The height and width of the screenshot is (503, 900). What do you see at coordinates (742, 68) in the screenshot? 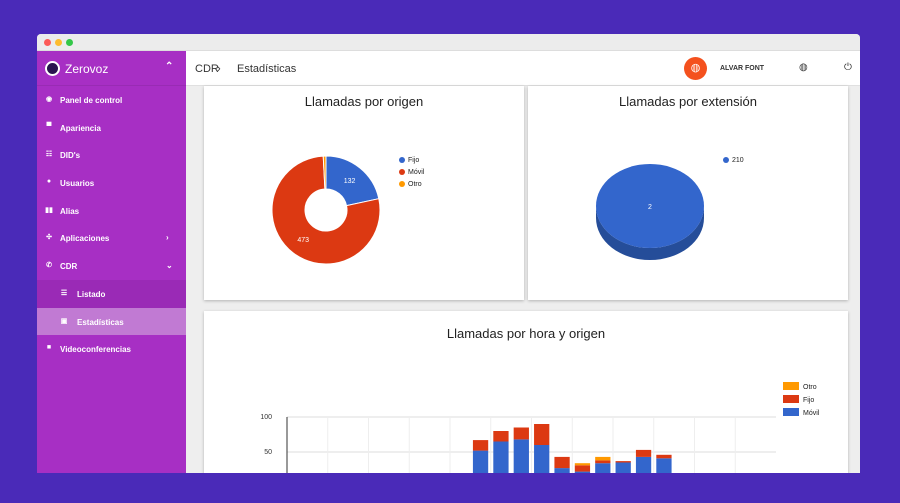
I see `username: ALVAR FONT` at bounding box center [742, 68].